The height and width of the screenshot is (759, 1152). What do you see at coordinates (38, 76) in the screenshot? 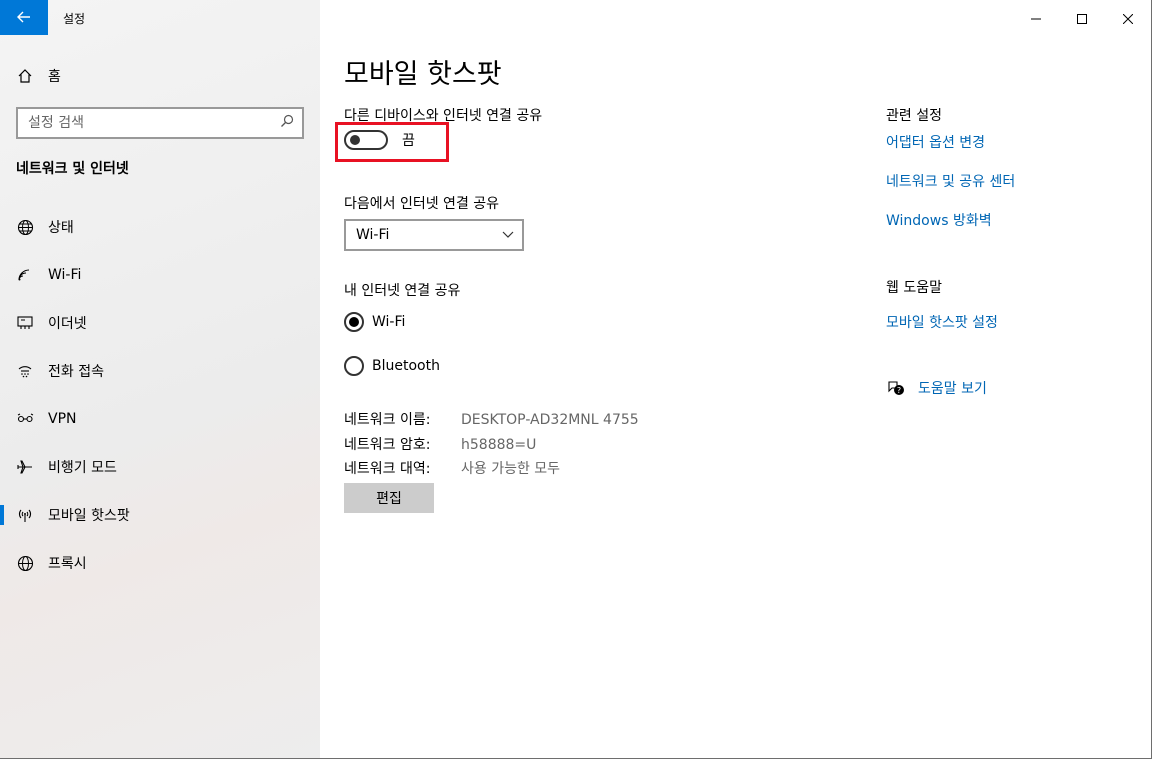
I see `home-nav-item: 홈` at bounding box center [38, 76].